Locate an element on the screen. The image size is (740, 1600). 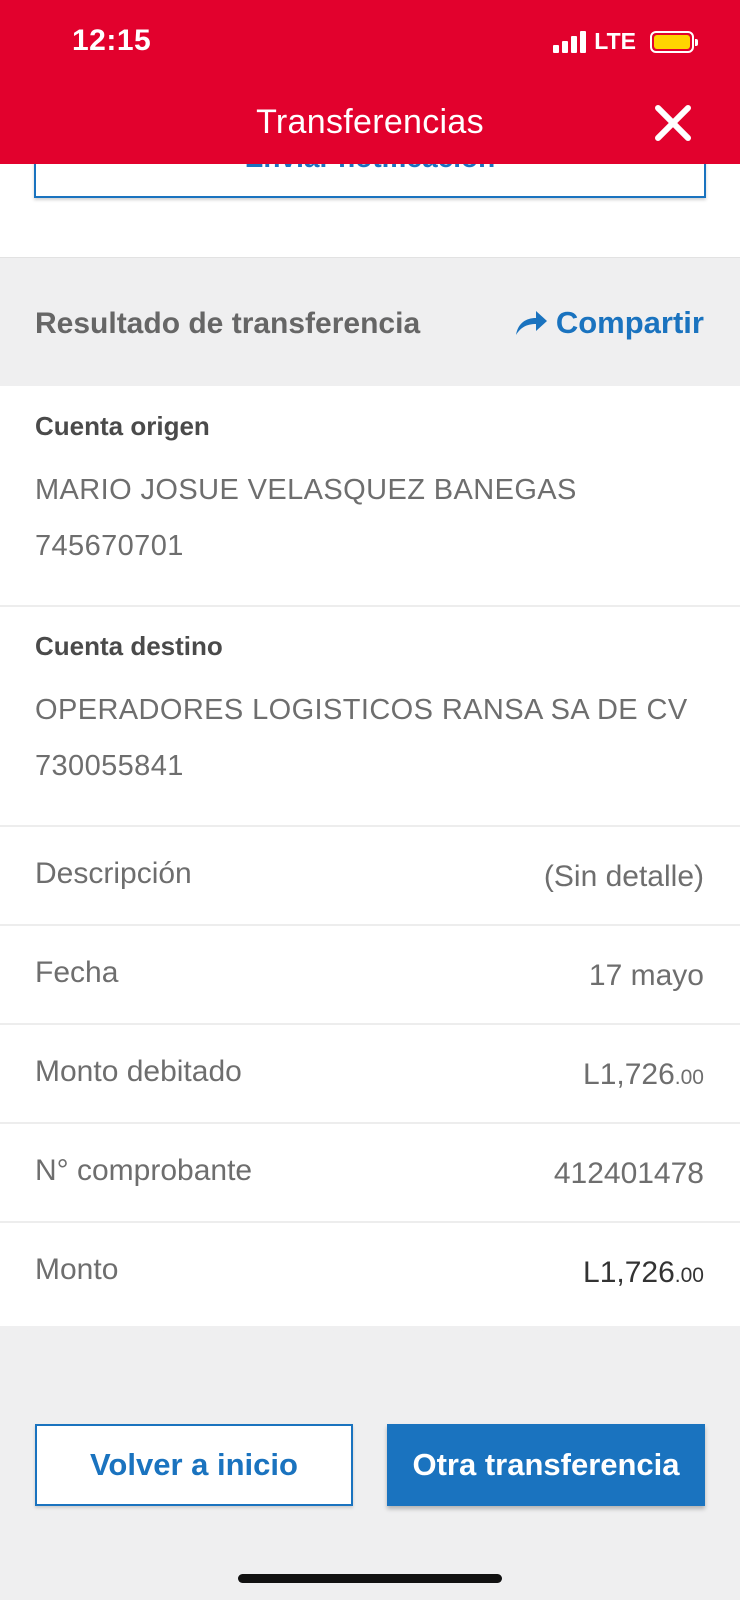
status-indicators: LTE is located at coordinates (625, 41).